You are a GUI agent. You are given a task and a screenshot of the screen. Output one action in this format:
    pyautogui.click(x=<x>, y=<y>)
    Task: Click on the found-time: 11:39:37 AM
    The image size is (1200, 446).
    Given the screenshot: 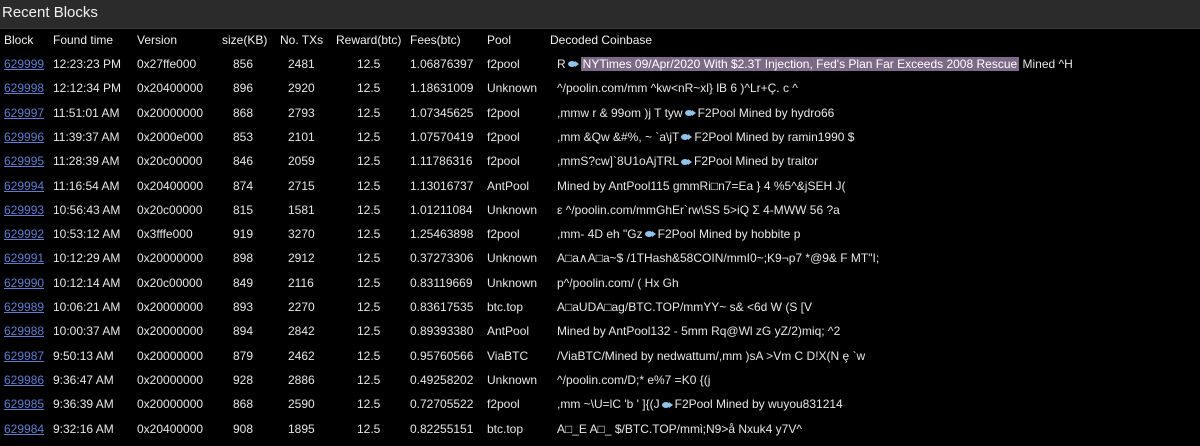 What is the action you would take?
    pyautogui.click(x=86, y=136)
    